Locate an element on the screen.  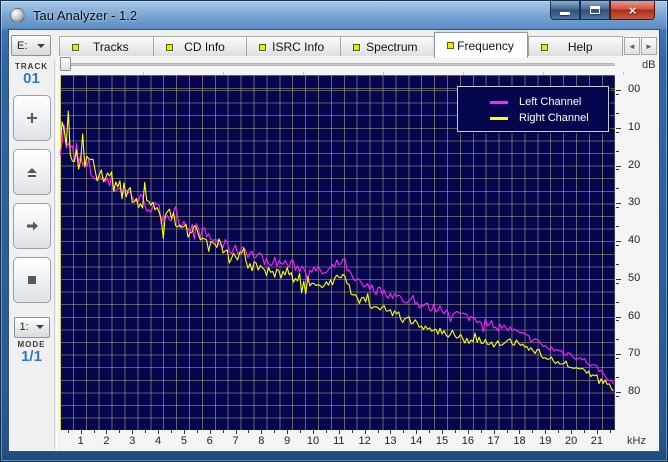
window-title: Tau Analyzer - 1.2 is located at coordinates (85, 15).